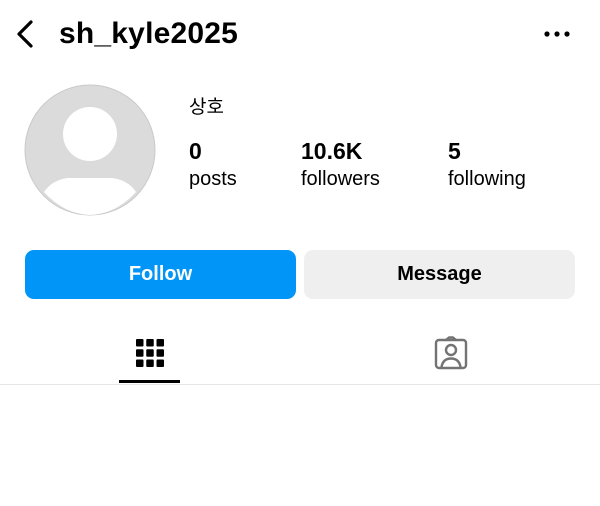  I want to click on followers-count-value: 10.6K, so click(332, 151).